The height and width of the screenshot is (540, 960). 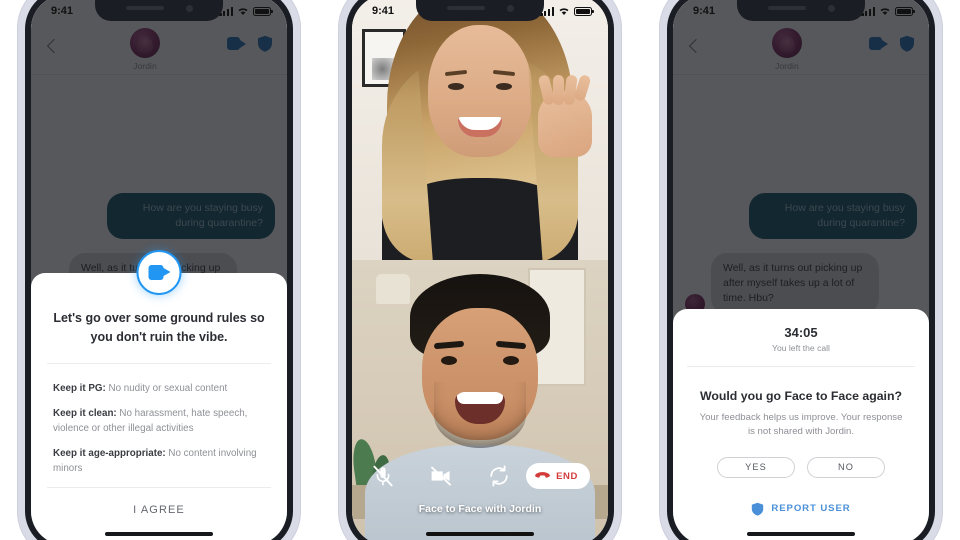 I want to click on video-off-icon, so click(x=441, y=476).